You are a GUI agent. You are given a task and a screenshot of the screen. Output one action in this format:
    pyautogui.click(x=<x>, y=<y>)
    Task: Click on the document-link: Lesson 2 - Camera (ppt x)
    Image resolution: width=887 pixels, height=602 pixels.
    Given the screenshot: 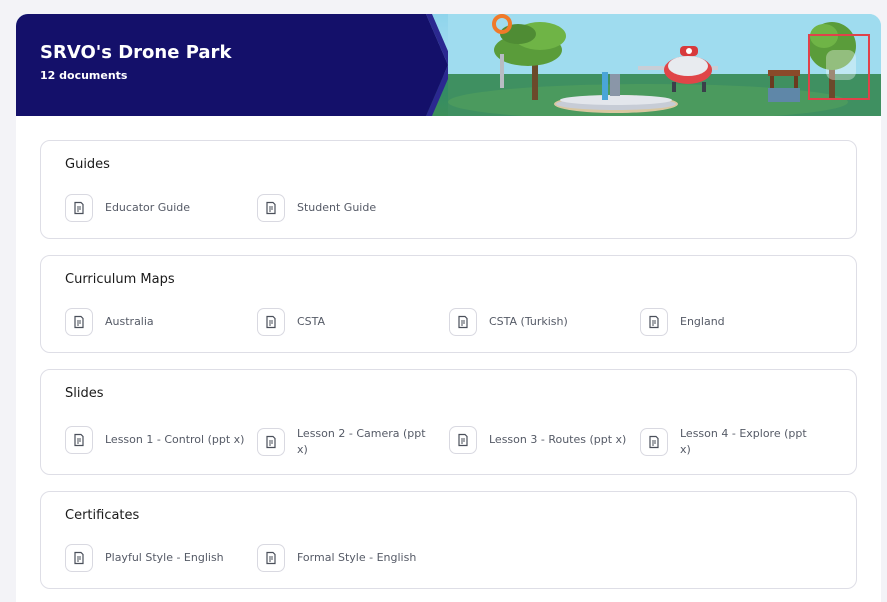 What is the action you would take?
    pyautogui.click(x=347, y=442)
    